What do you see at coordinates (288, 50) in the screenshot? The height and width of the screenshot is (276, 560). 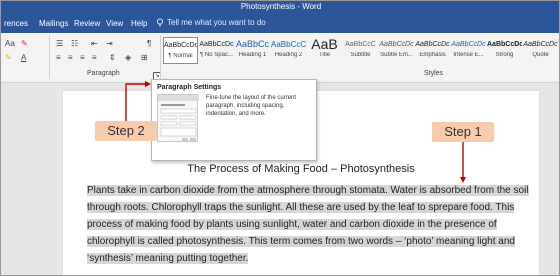 I see `style-heading-2: AaBbCcC Heading 2` at bounding box center [288, 50].